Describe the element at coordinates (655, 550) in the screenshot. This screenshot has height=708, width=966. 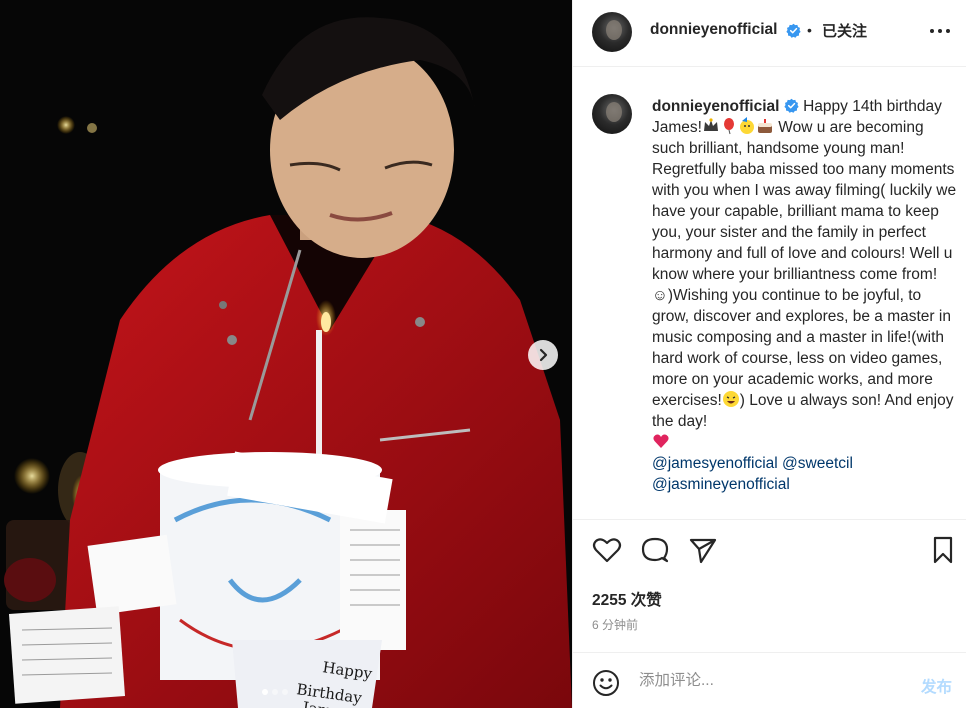
I see `comment-icon` at that location.